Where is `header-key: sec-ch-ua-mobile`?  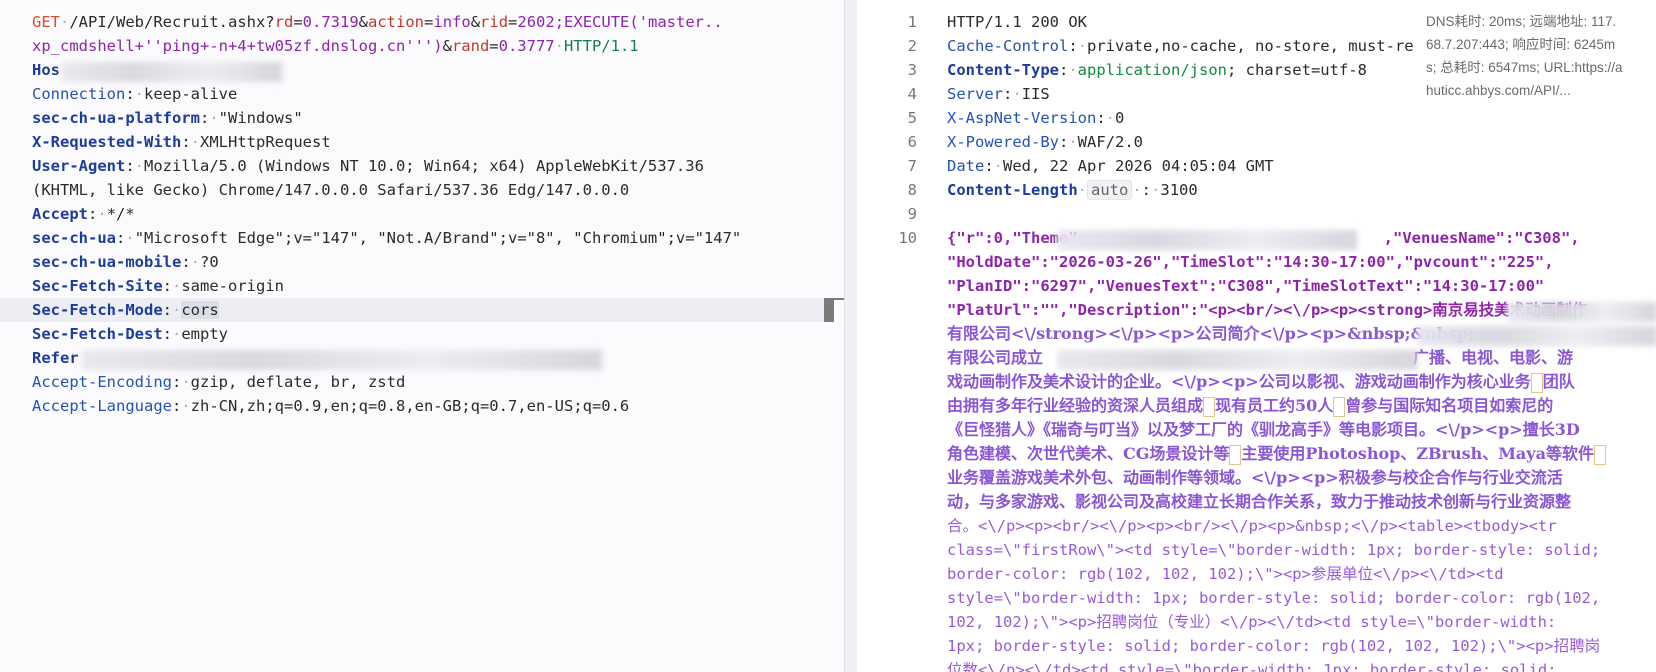
header-key: sec-ch-ua-mobile is located at coordinates (107, 262).